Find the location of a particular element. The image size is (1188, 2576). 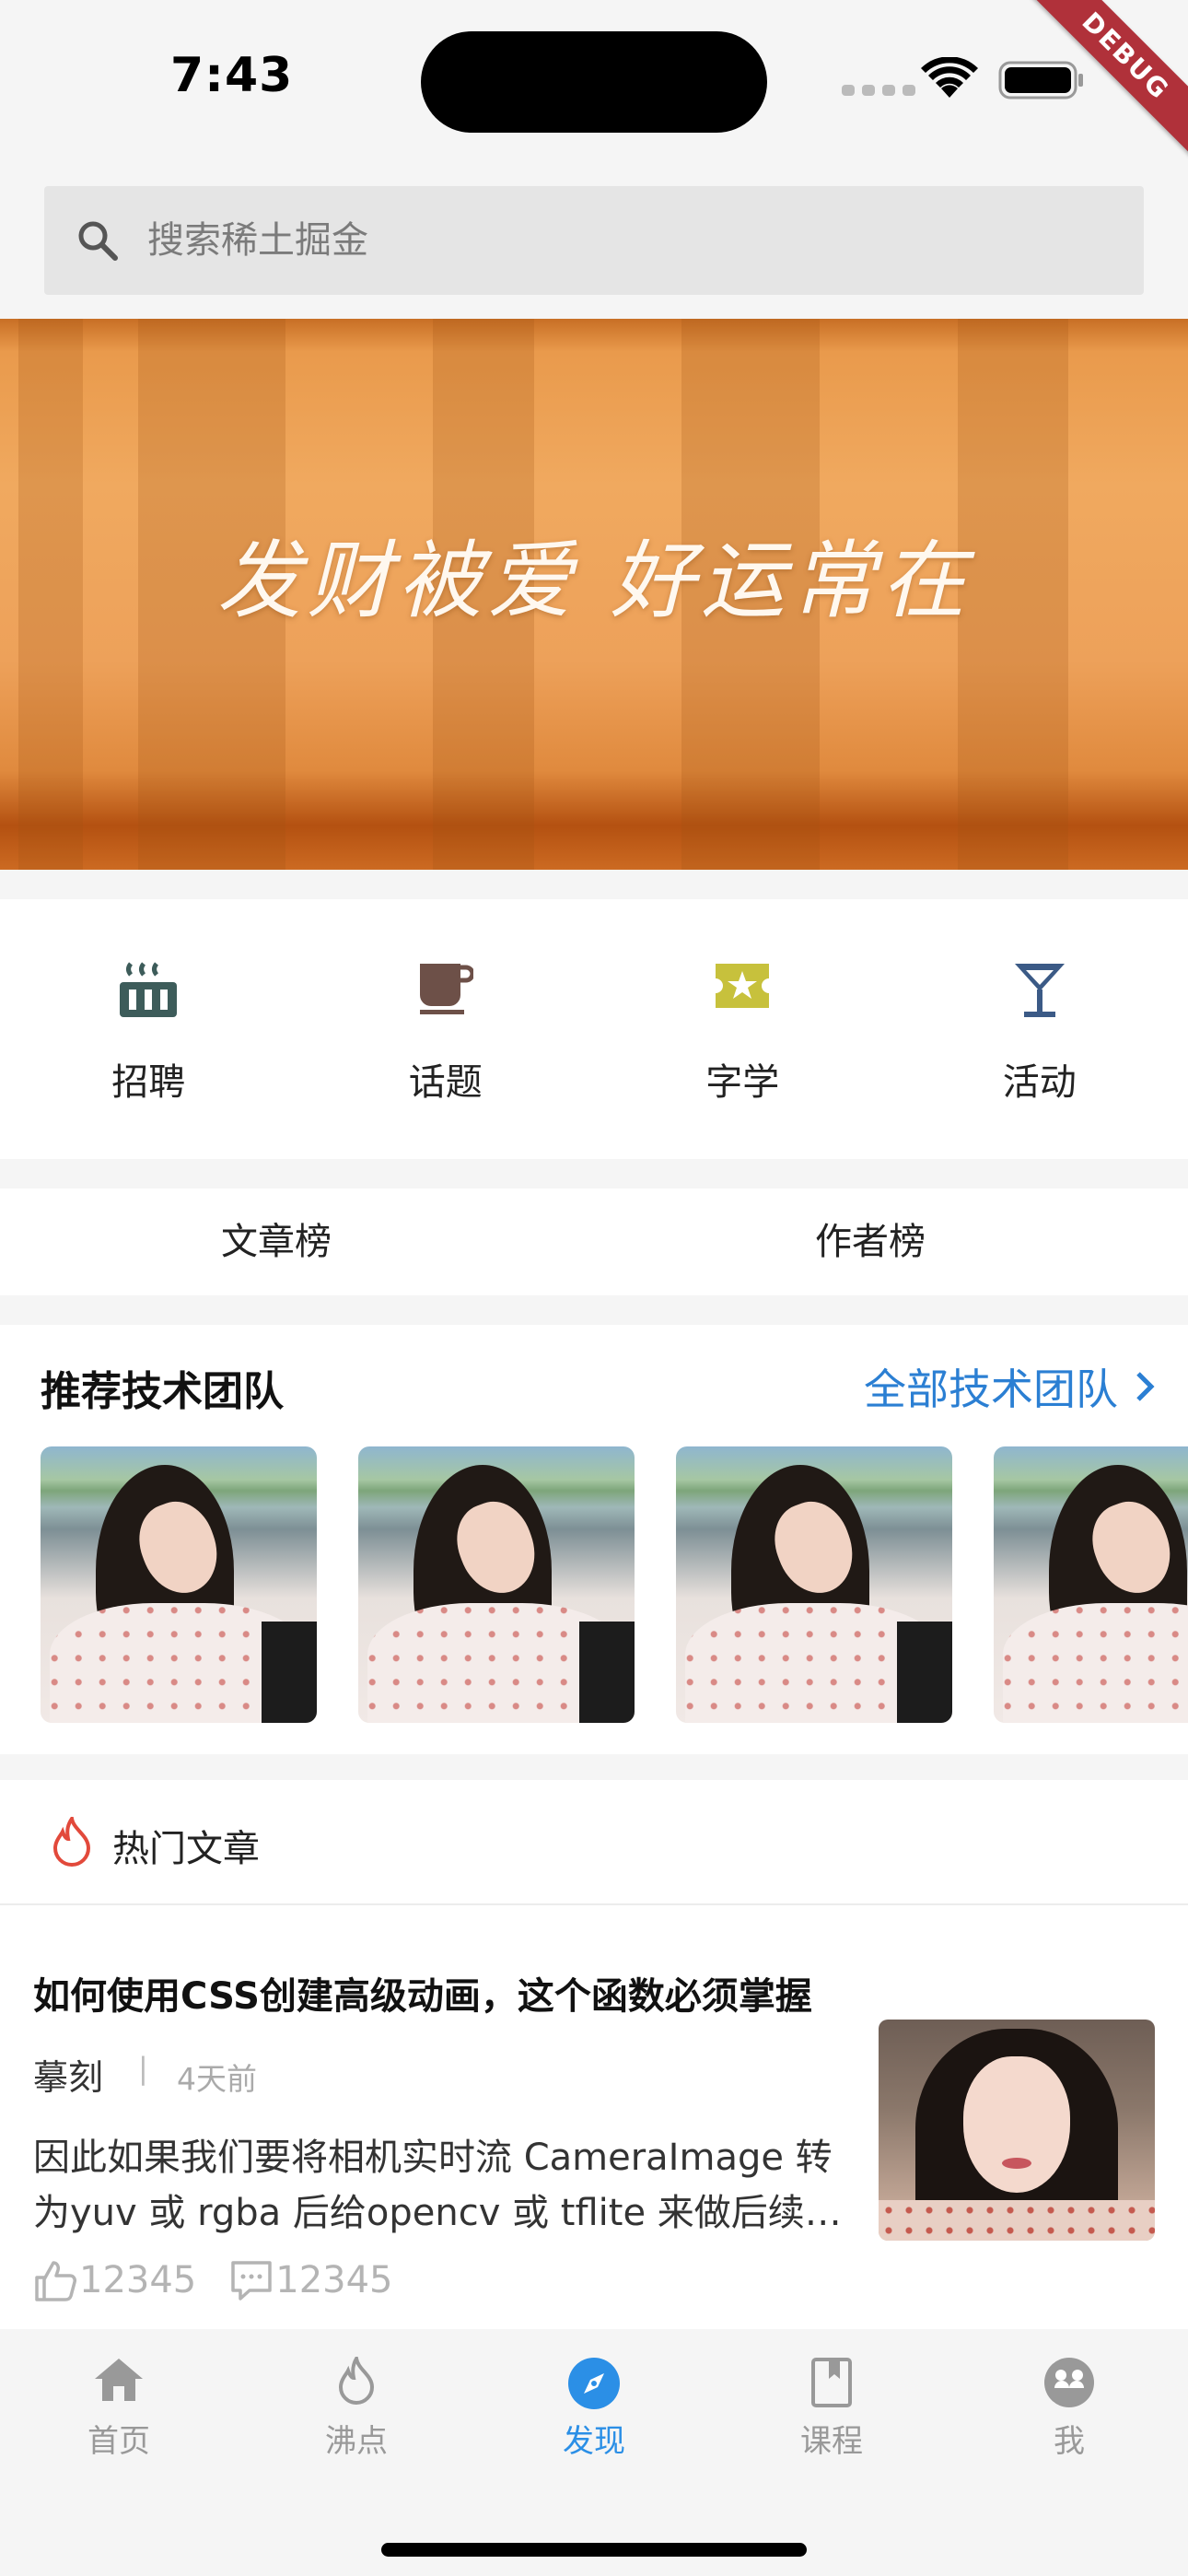

cocktail-icon is located at coordinates (1039, 990).